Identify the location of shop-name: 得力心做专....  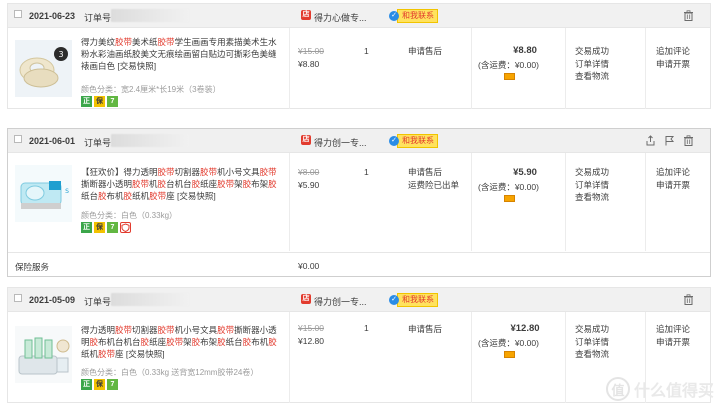
(340, 17).